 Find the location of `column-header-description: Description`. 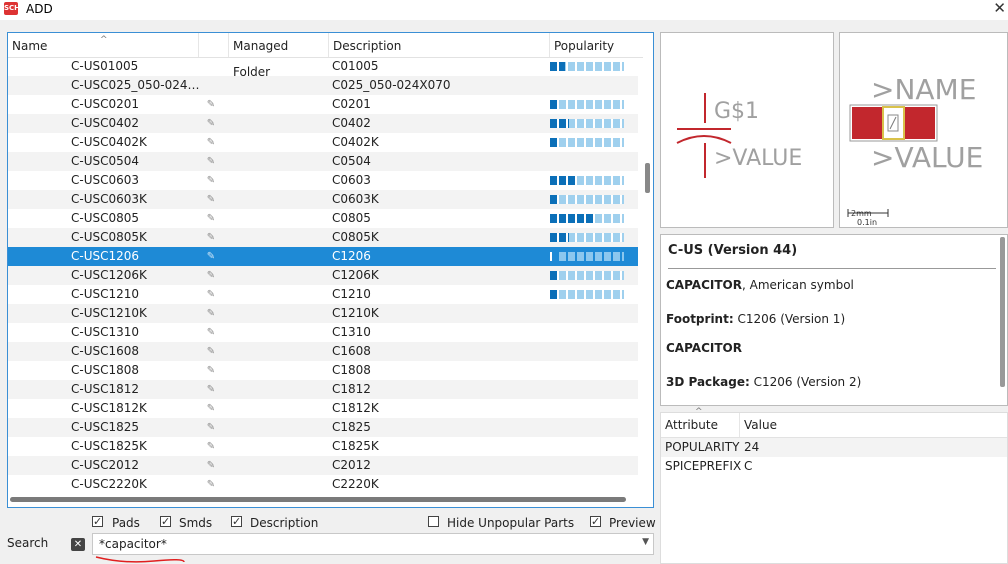

column-header-description: Description is located at coordinates (439, 45).